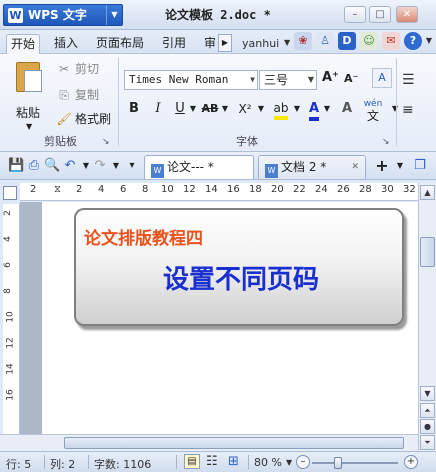  I want to click on customize-toolbar-icon: ▾, so click(132, 166).